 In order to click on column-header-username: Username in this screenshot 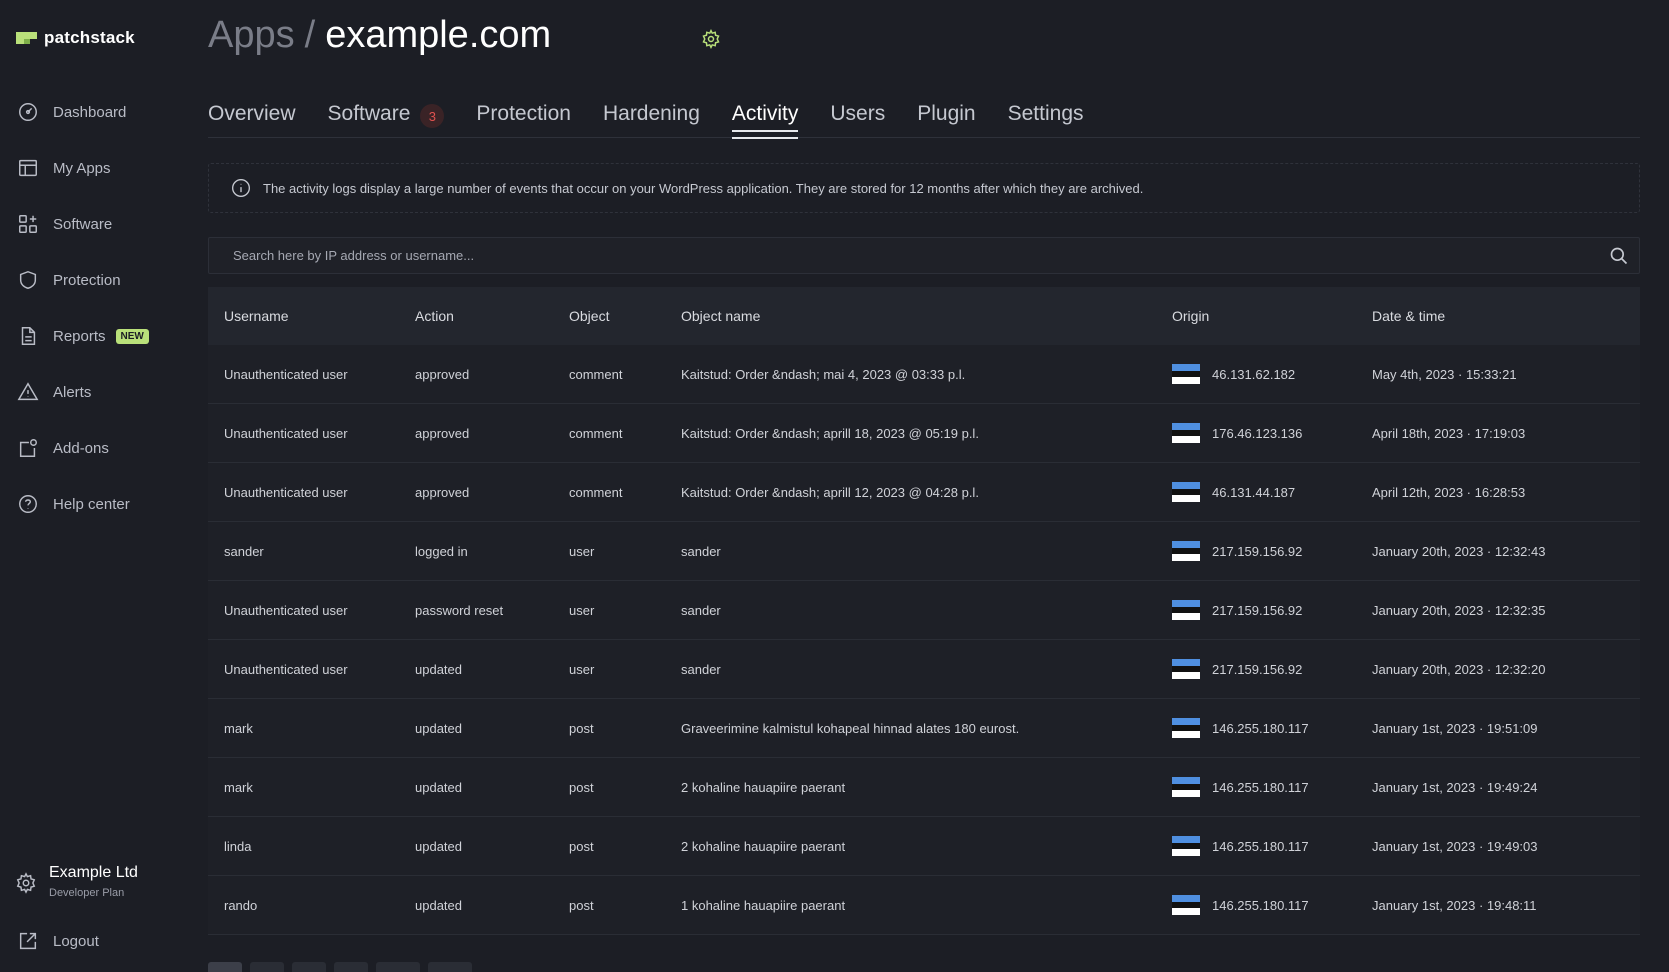, I will do `click(311, 316)`.